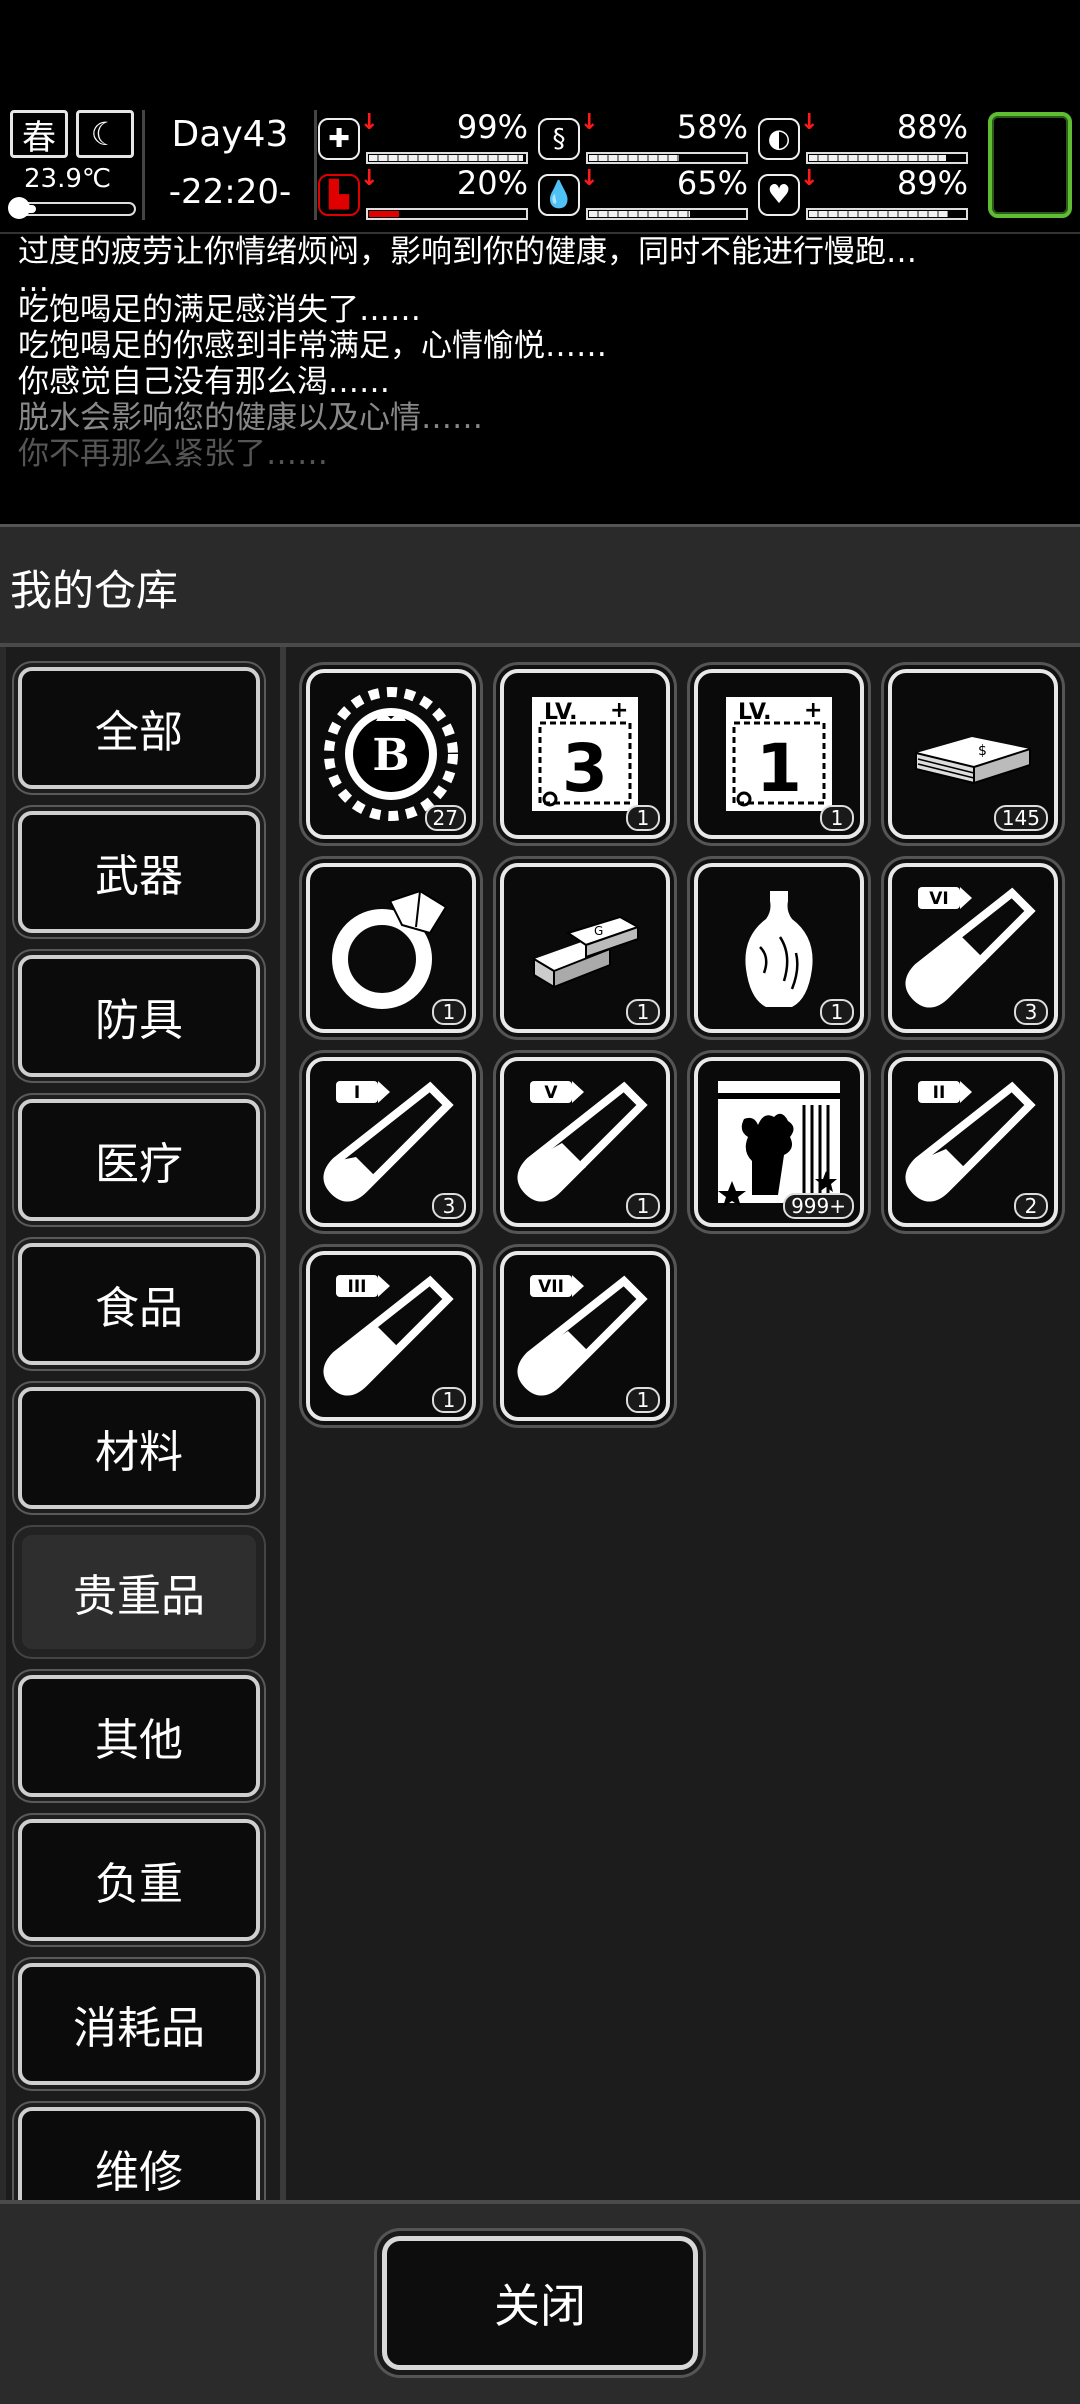  Describe the element at coordinates (139, 872) in the screenshot. I see `category-weapons-button: 武器` at that location.